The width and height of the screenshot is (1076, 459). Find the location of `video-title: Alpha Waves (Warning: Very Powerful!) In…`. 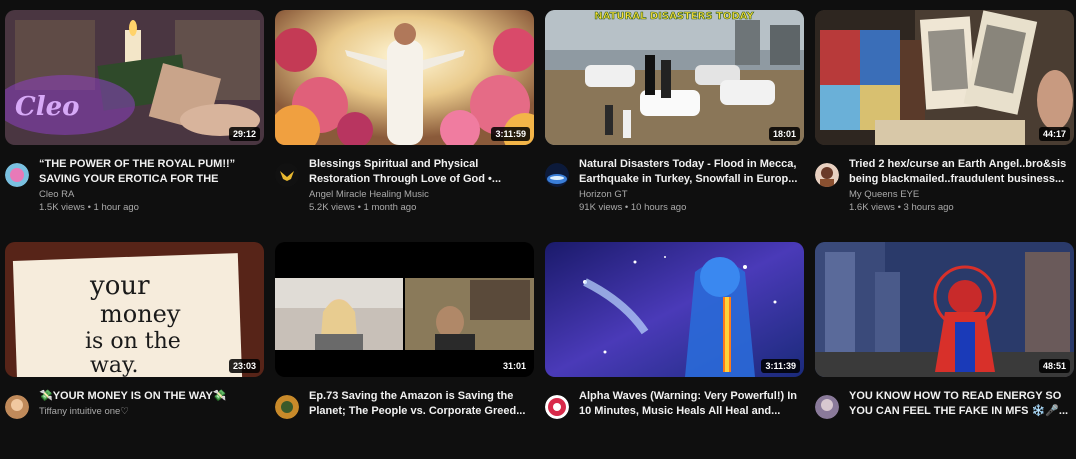

video-title: Alpha Waves (Warning: Very Powerful!) In… is located at coordinates (689, 404).